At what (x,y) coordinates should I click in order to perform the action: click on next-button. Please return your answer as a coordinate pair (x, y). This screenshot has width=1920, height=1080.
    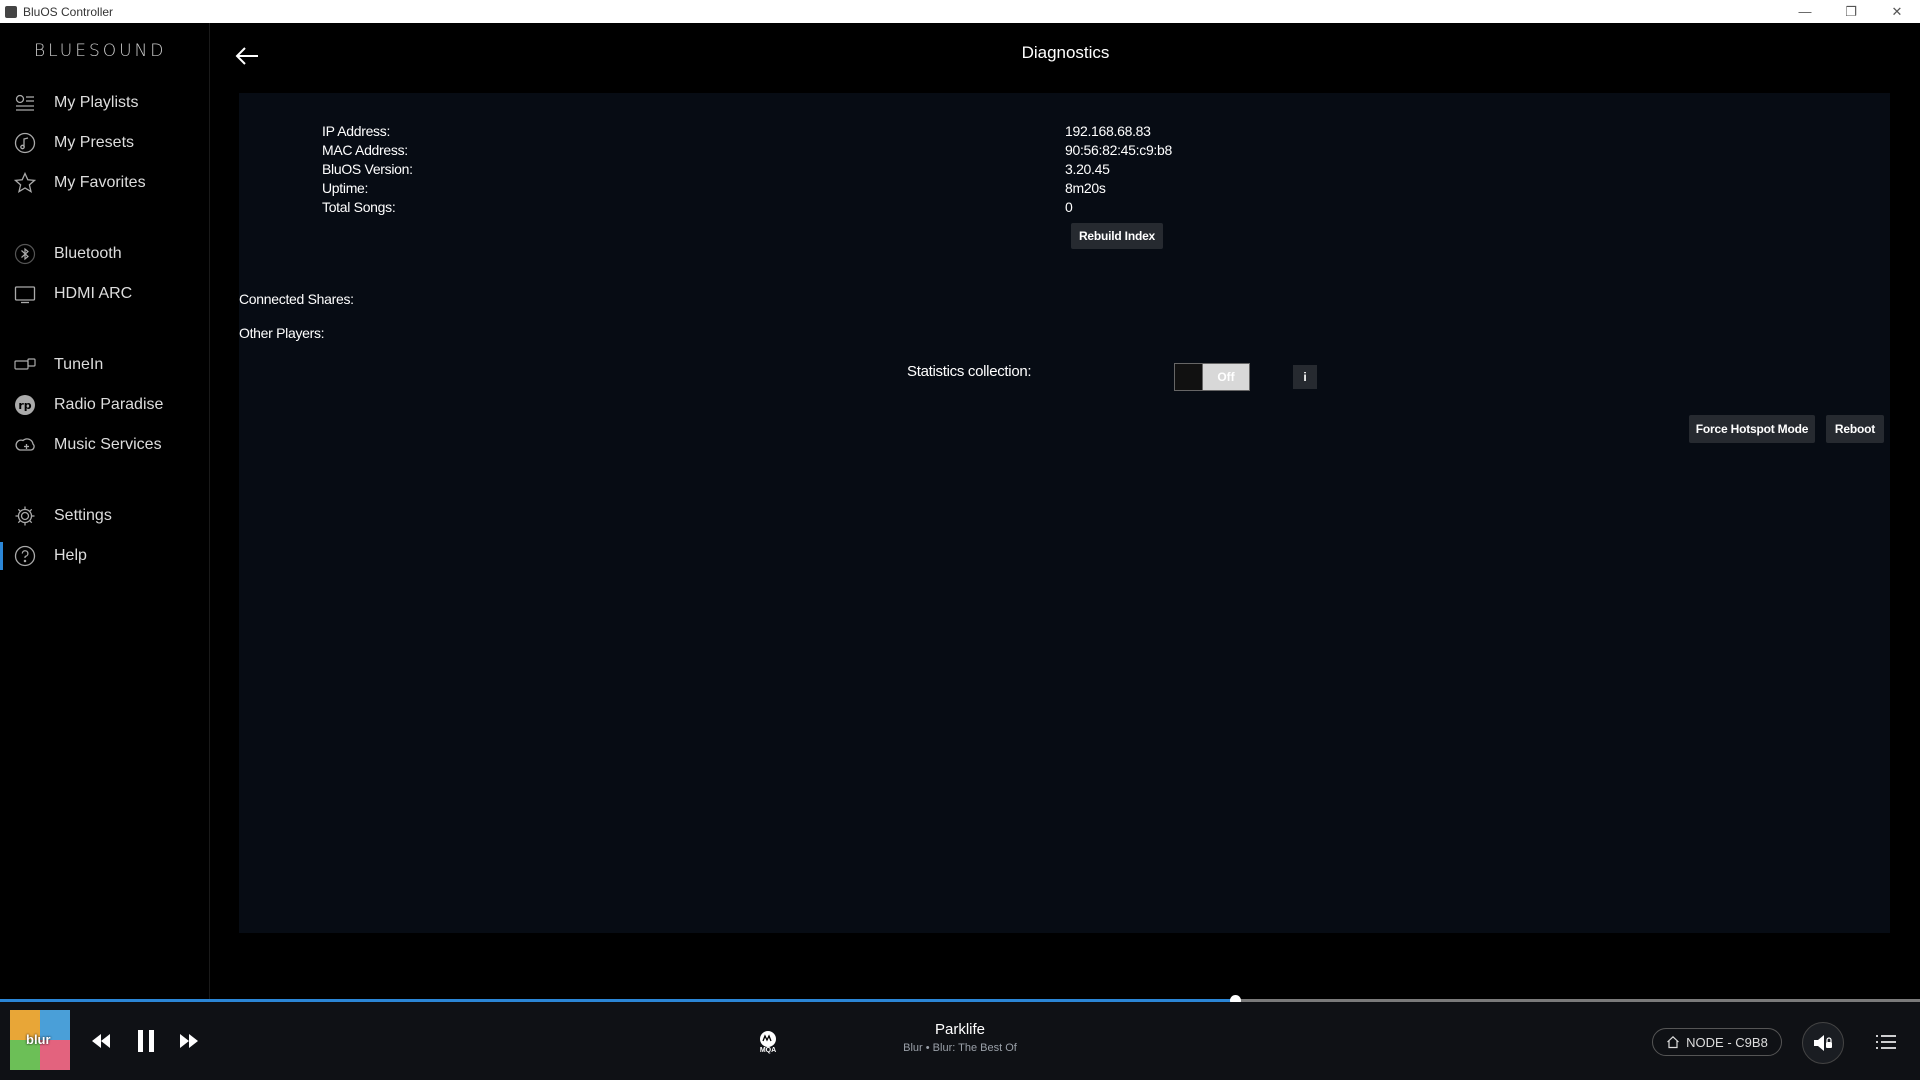
    Looking at the image, I should click on (189, 1041).